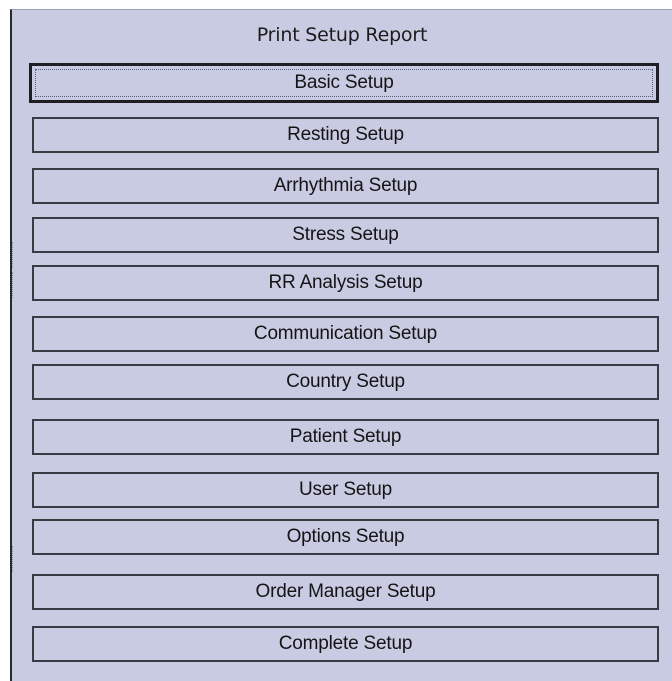 This screenshot has height=681, width=672. I want to click on button-label: Basic Setup, so click(344, 82).